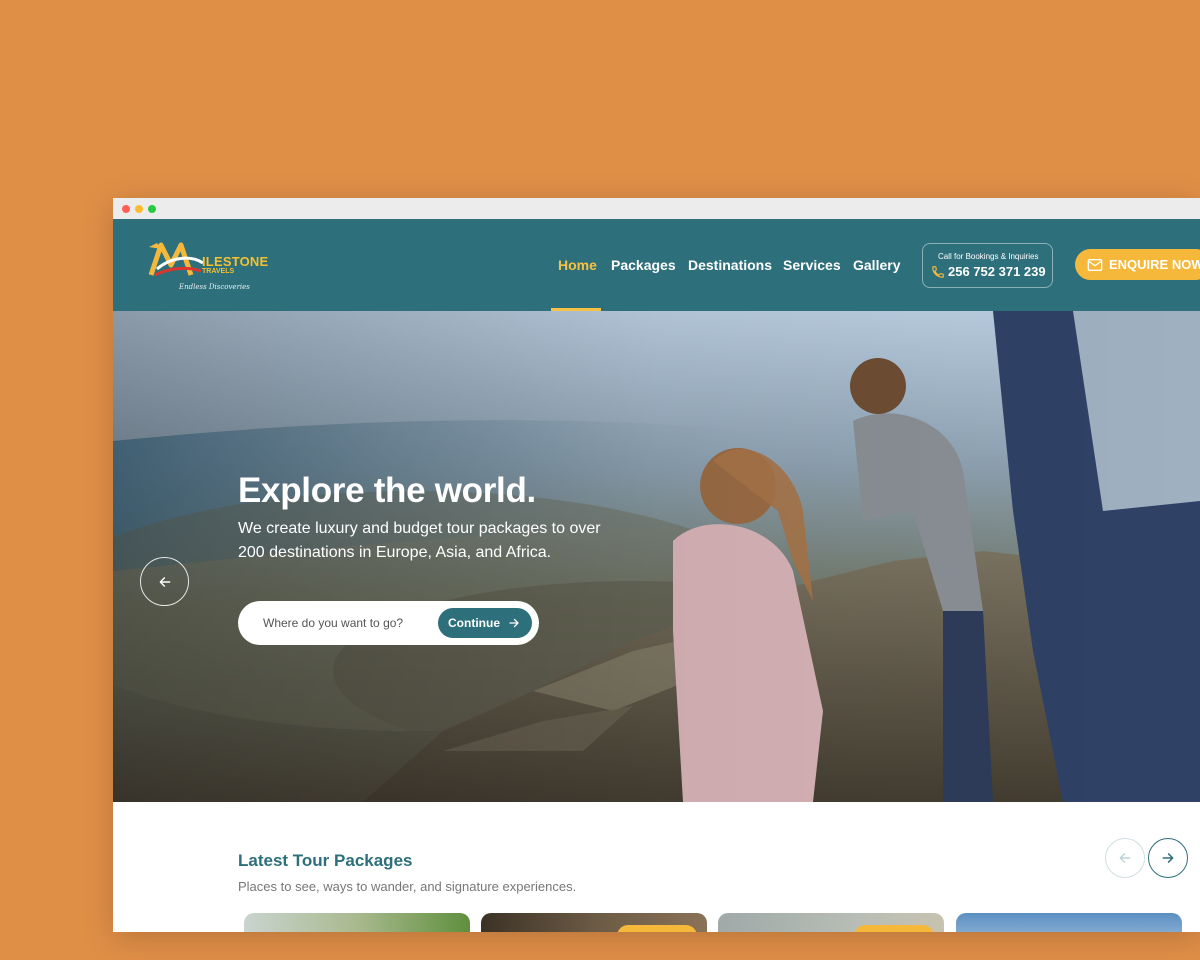  Describe the element at coordinates (876, 265) in the screenshot. I see `nav-gallery: Gallery` at that location.